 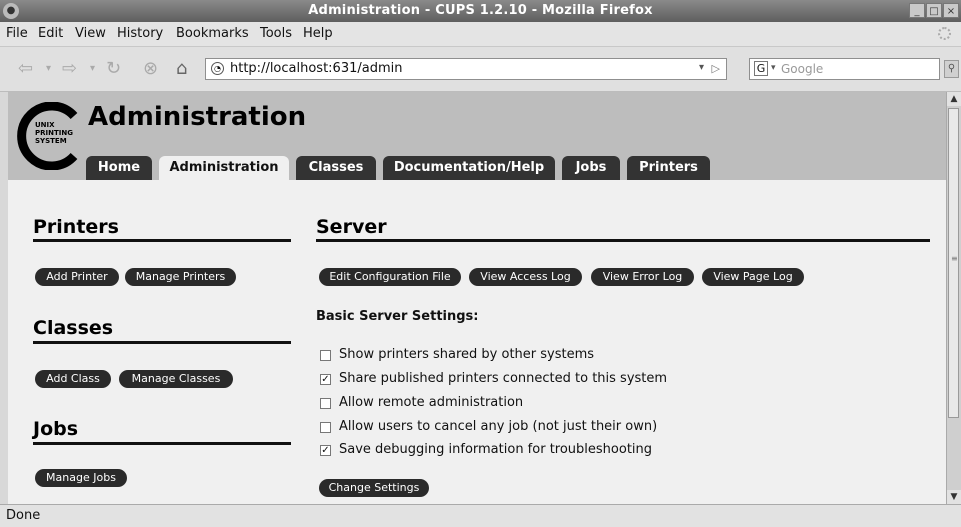 I want to click on checkbox-cancel-any-job, so click(x=325, y=427).